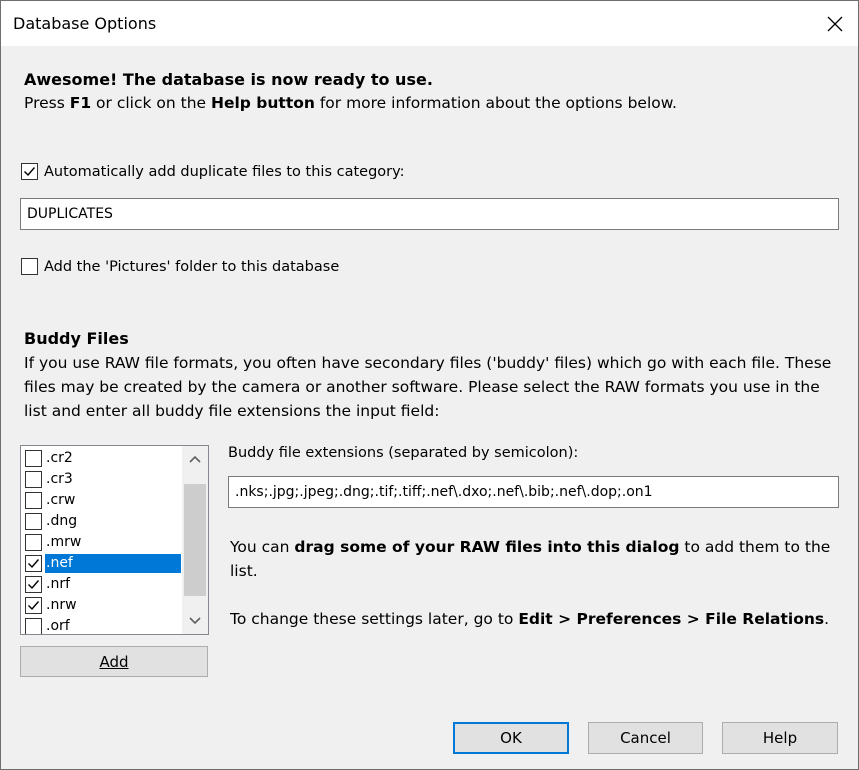  I want to click on window-title: Database Options, so click(85, 23).